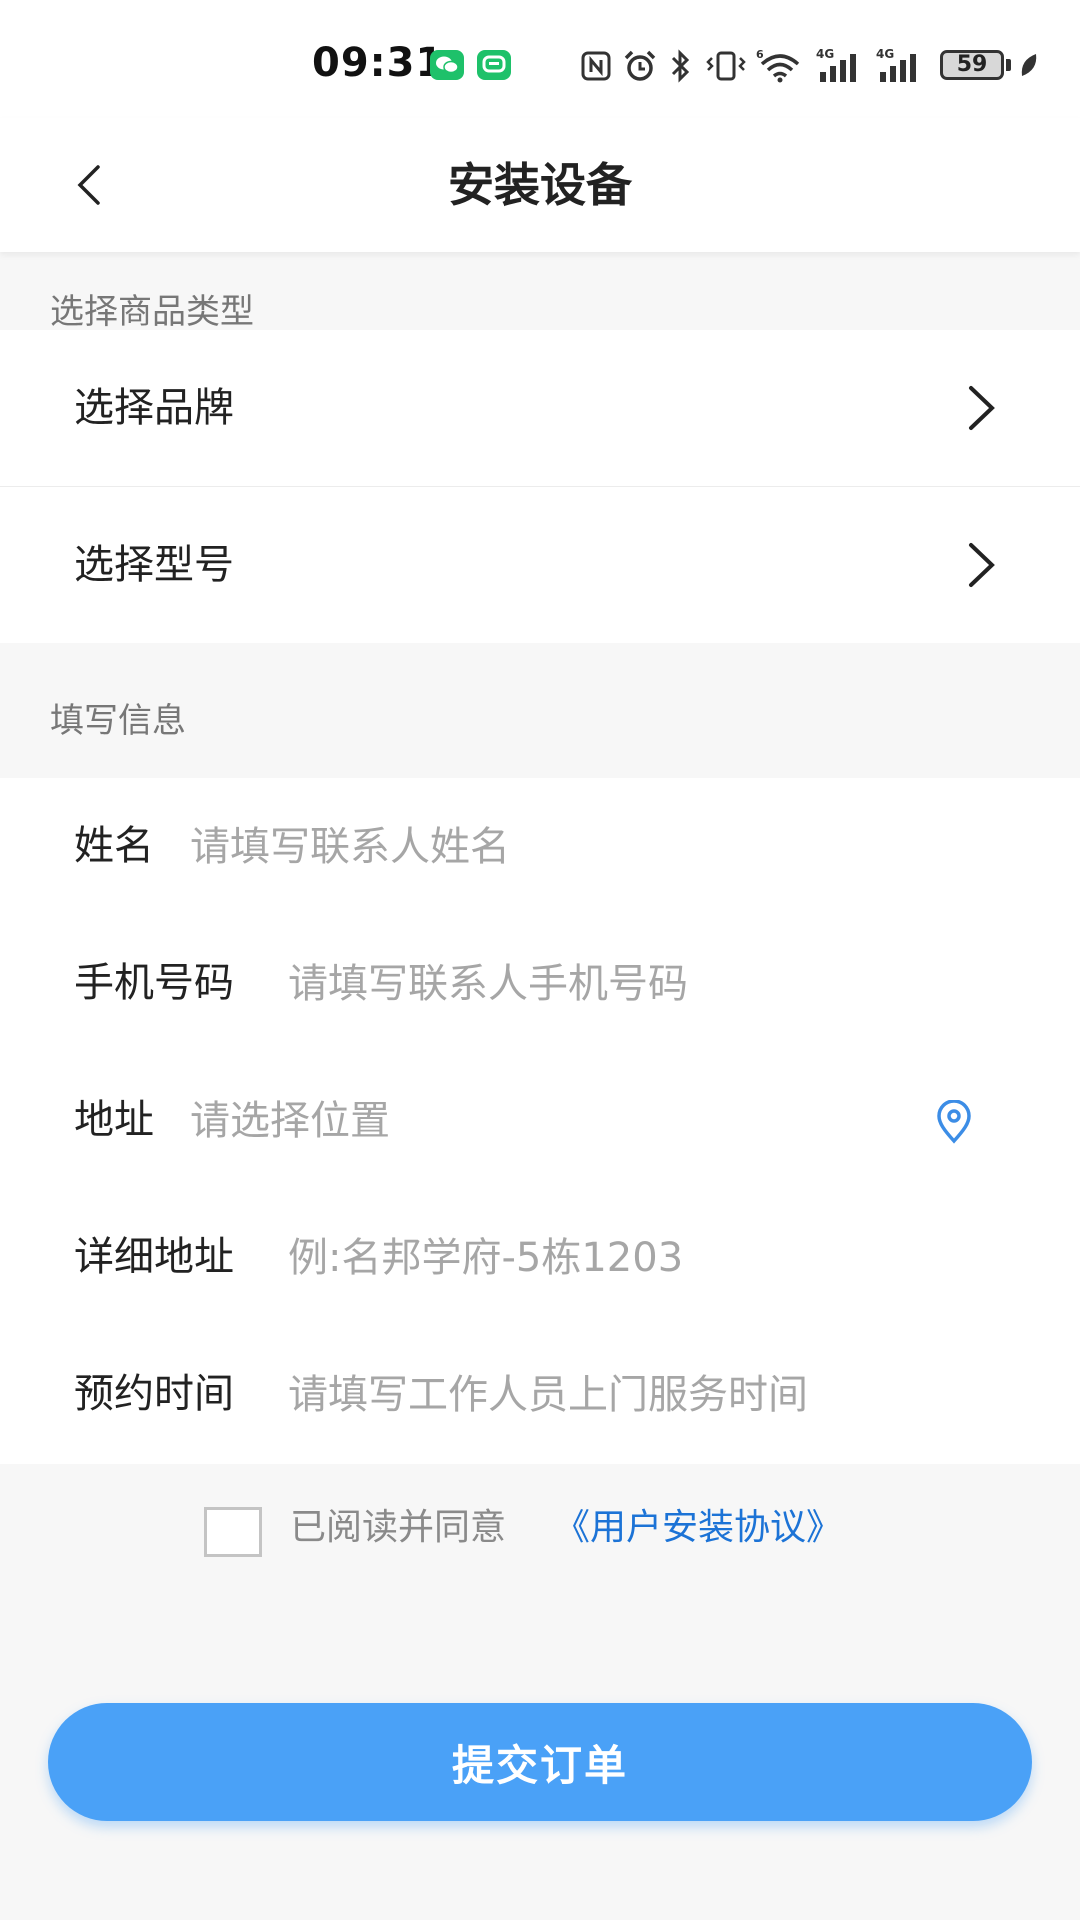 This screenshot has height=1920, width=1080. I want to click on svg-text: 6, so click(760, 54).